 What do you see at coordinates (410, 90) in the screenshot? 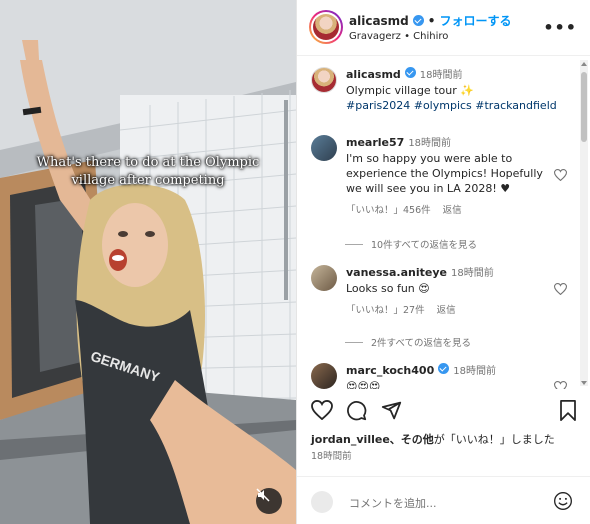
I see `caption-text: Olympic village tour ✨` at bounding box center [410, 90].